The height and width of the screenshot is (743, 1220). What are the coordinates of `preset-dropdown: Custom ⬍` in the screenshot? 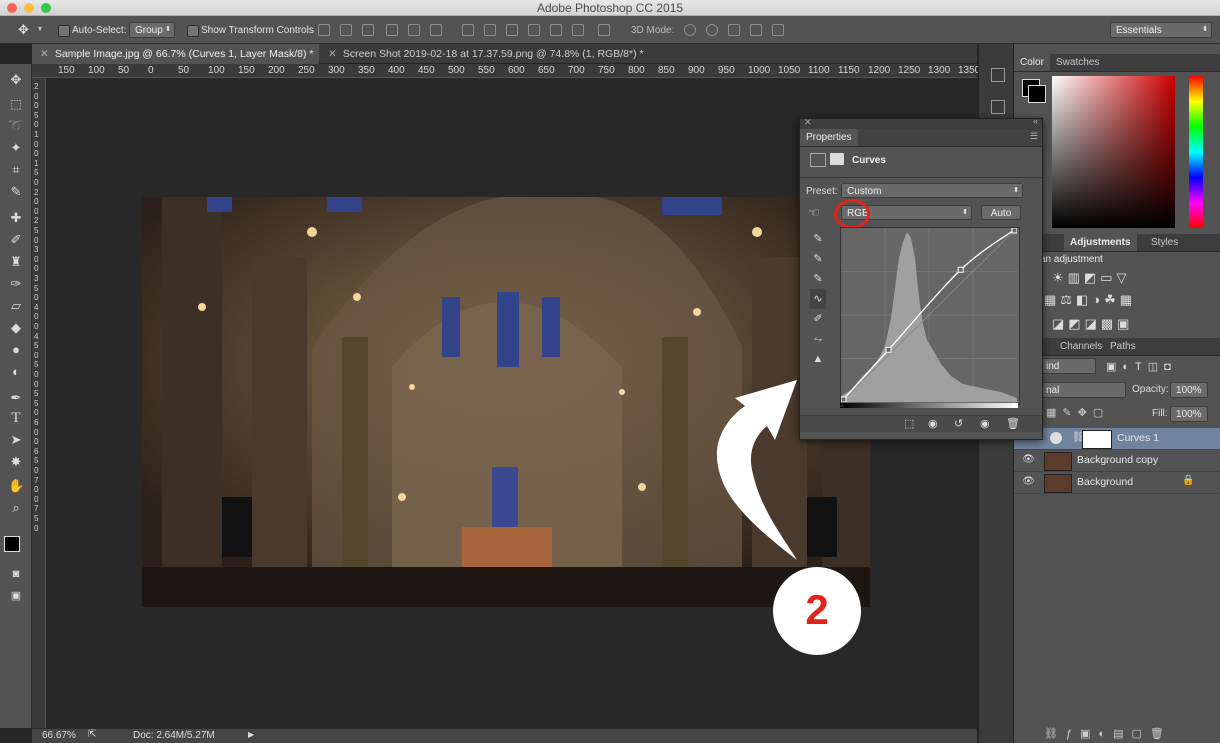 It's located at (932, 190).